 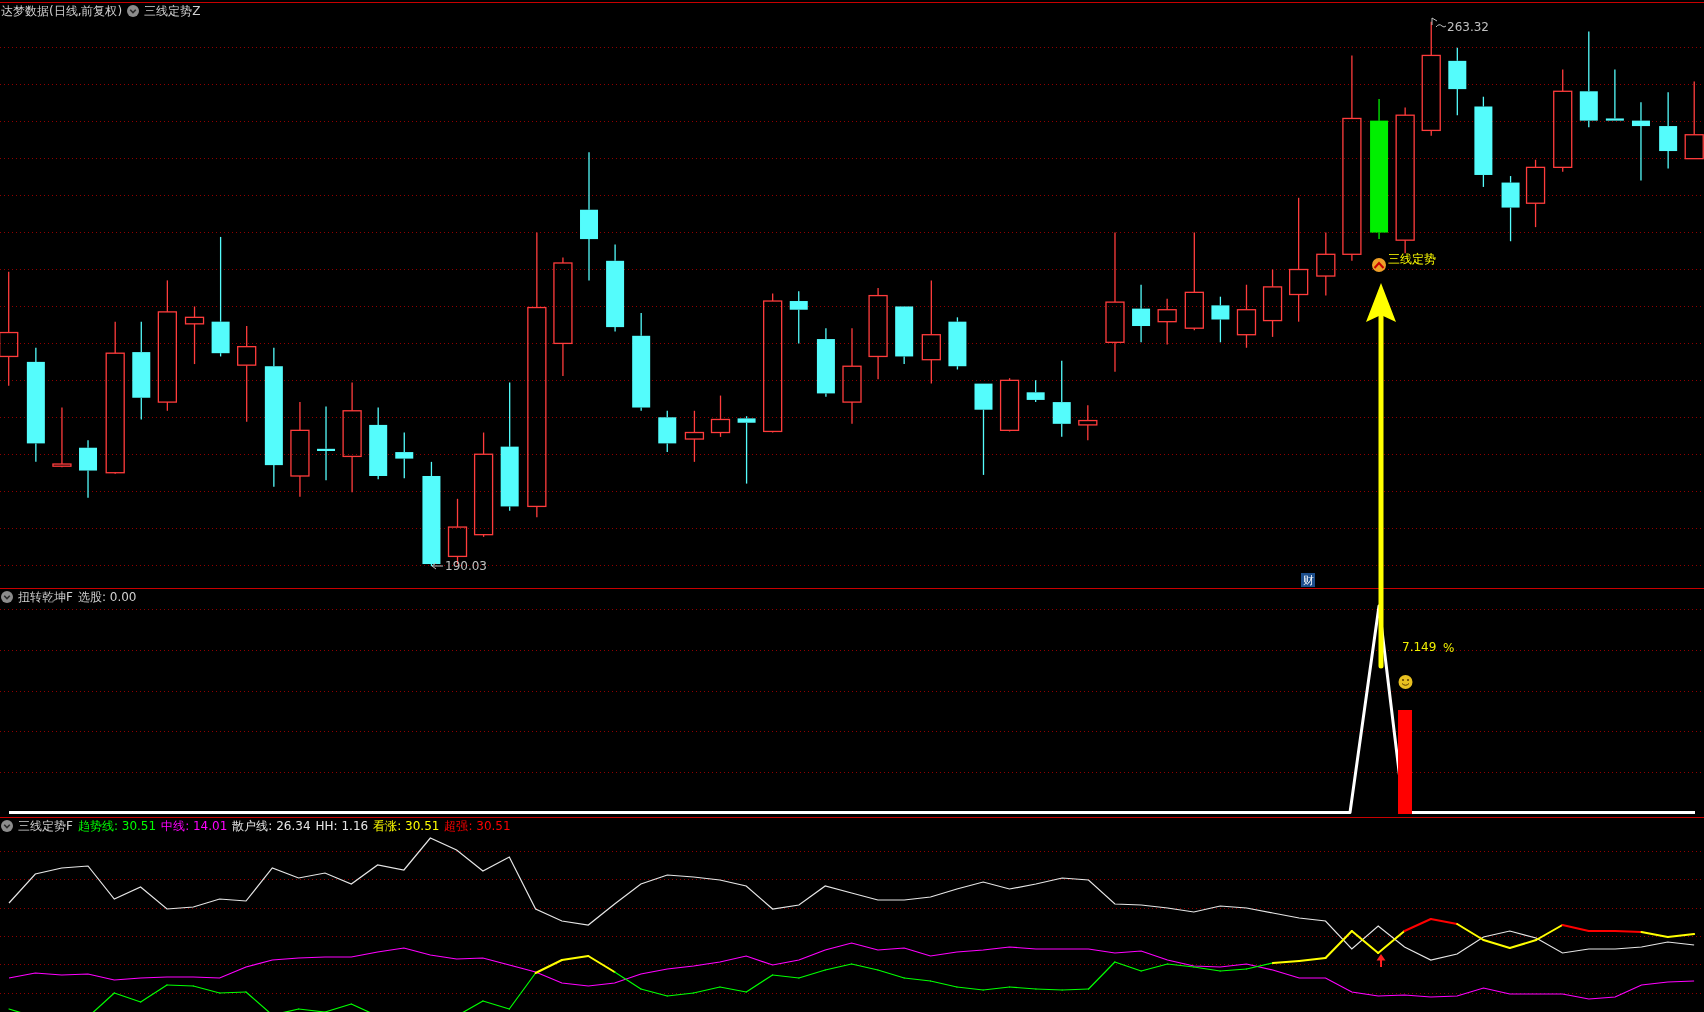 I want to click on low-price-label: 190.03, so click(x=466, y=566).